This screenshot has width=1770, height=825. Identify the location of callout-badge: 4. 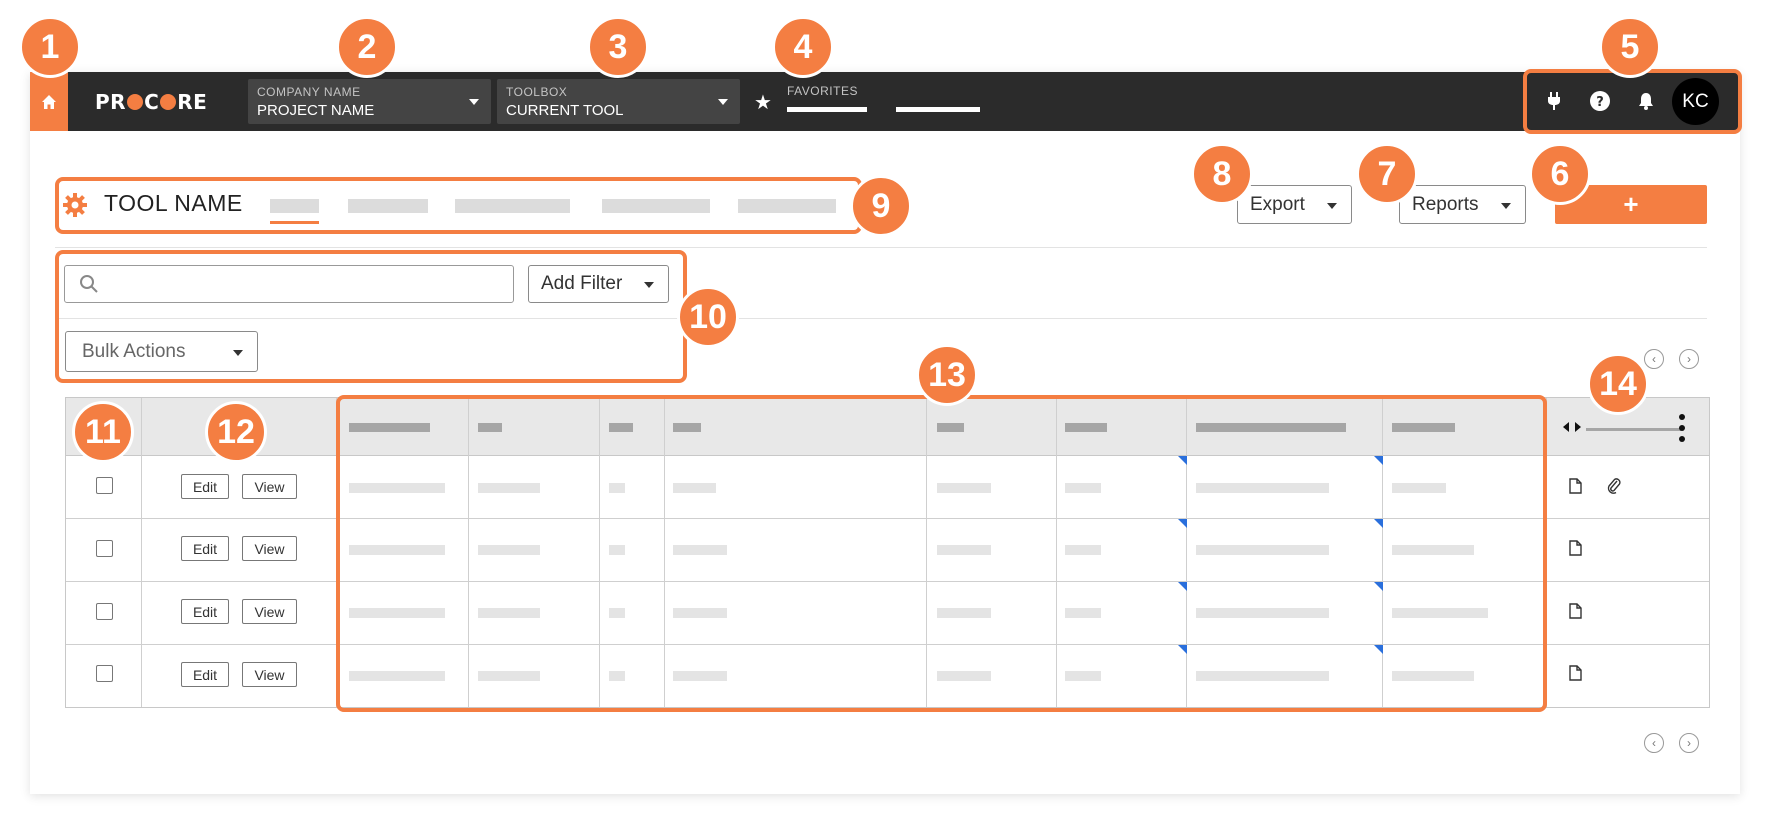
(803, 47).